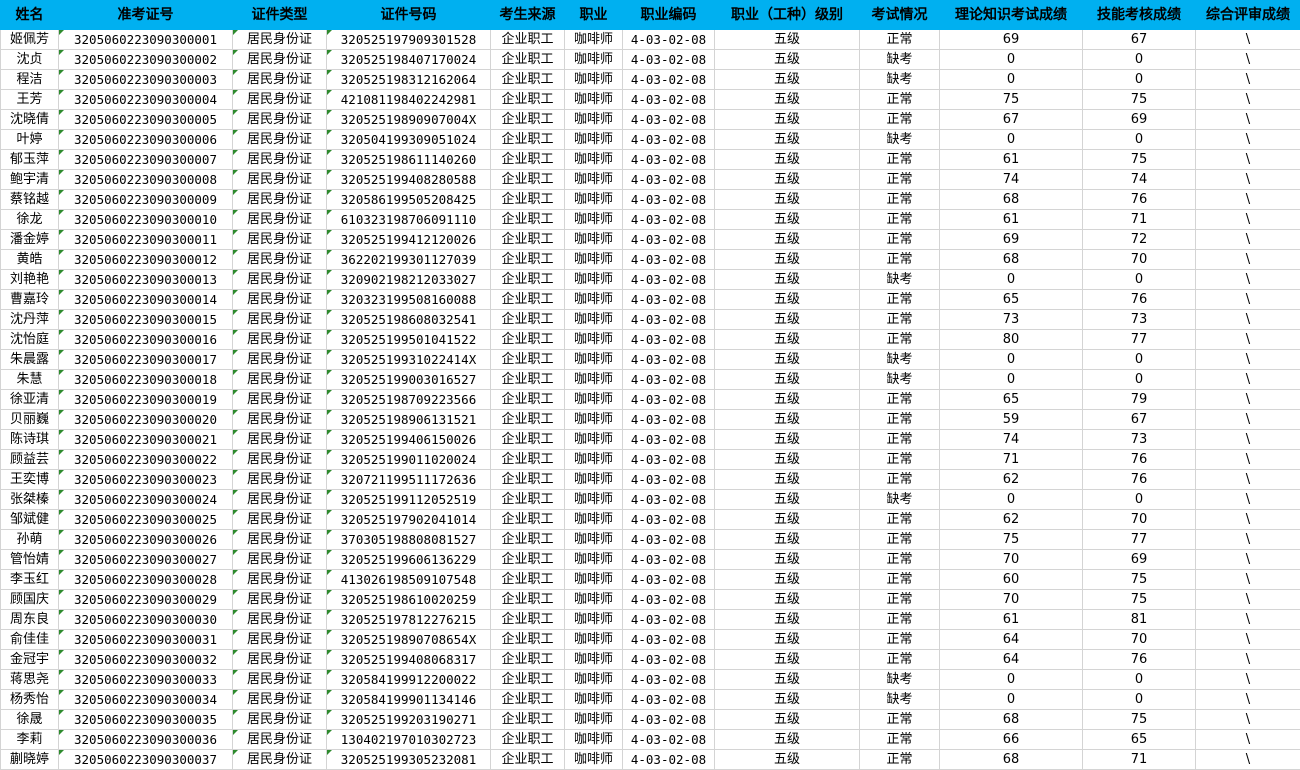 This screenshot has width=1300, height=770. Describe the element at coordinates (409, 340) in the screenshot. I see `cell-id-number: 320525199501041522` at that location.